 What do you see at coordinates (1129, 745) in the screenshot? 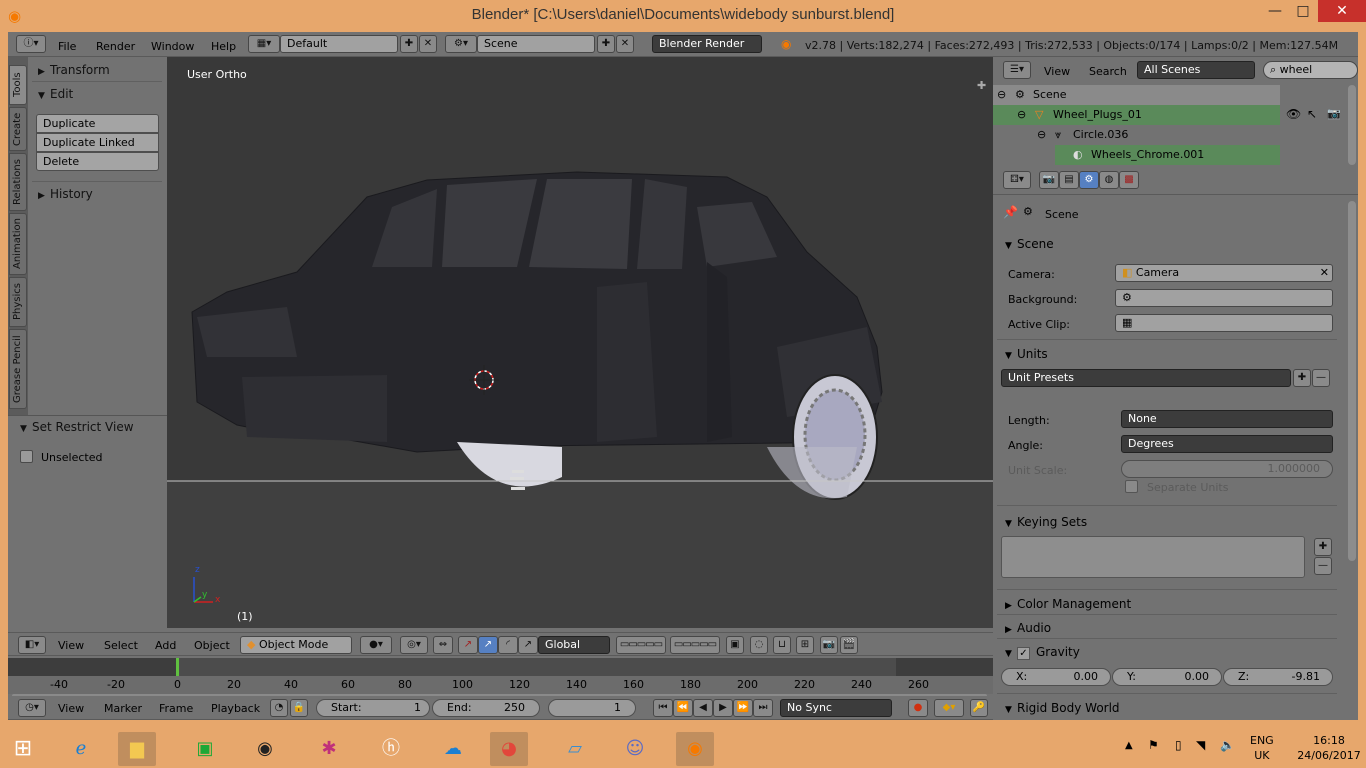
I see `tray-up-icon: ▲` at bounding box center [1129, 745].